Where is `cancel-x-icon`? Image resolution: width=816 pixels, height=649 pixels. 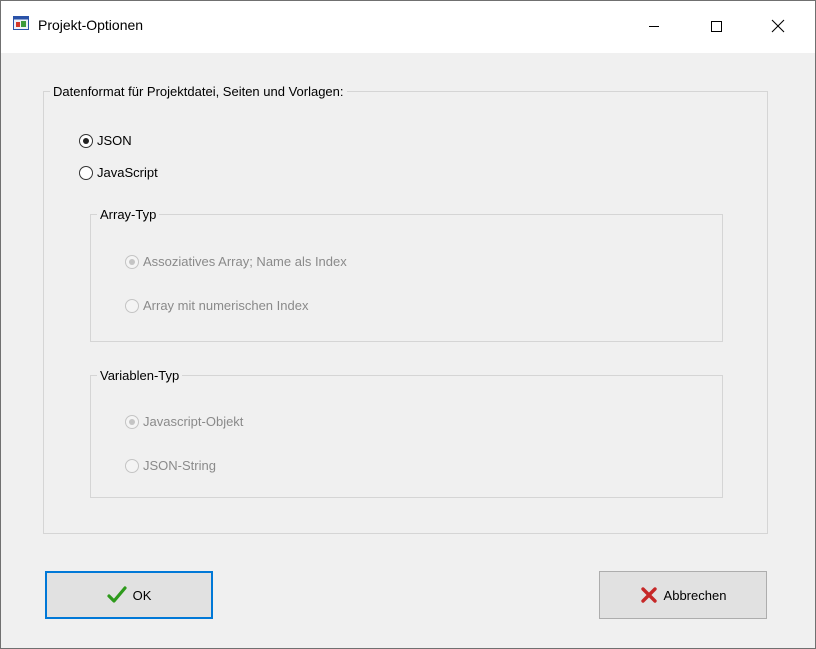
cancel-x-icon is located at coordinates (649, 595).